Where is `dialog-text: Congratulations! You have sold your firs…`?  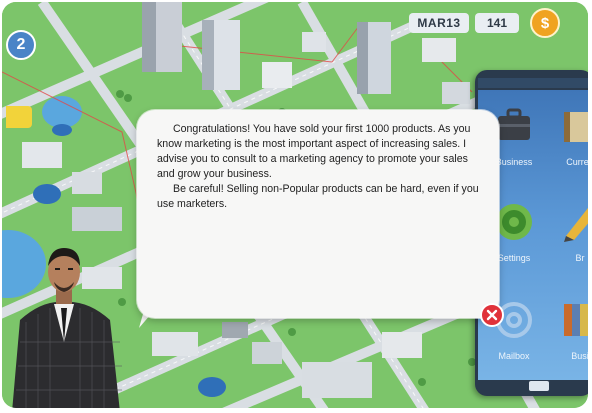 dialog-text: Congratulations! You have sold your firs… is located at coordinates (322, 167).